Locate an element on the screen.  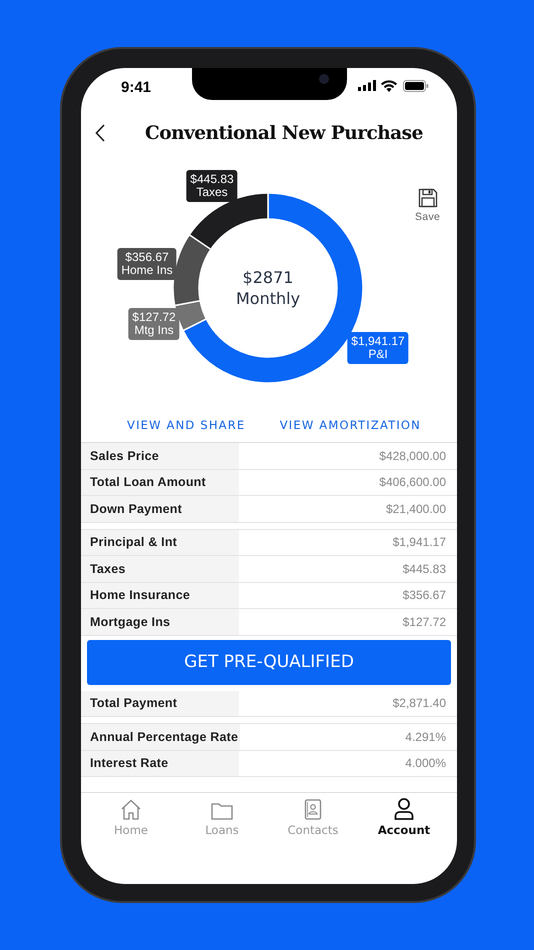
wifi-icon is located at coordinates (389, 86).